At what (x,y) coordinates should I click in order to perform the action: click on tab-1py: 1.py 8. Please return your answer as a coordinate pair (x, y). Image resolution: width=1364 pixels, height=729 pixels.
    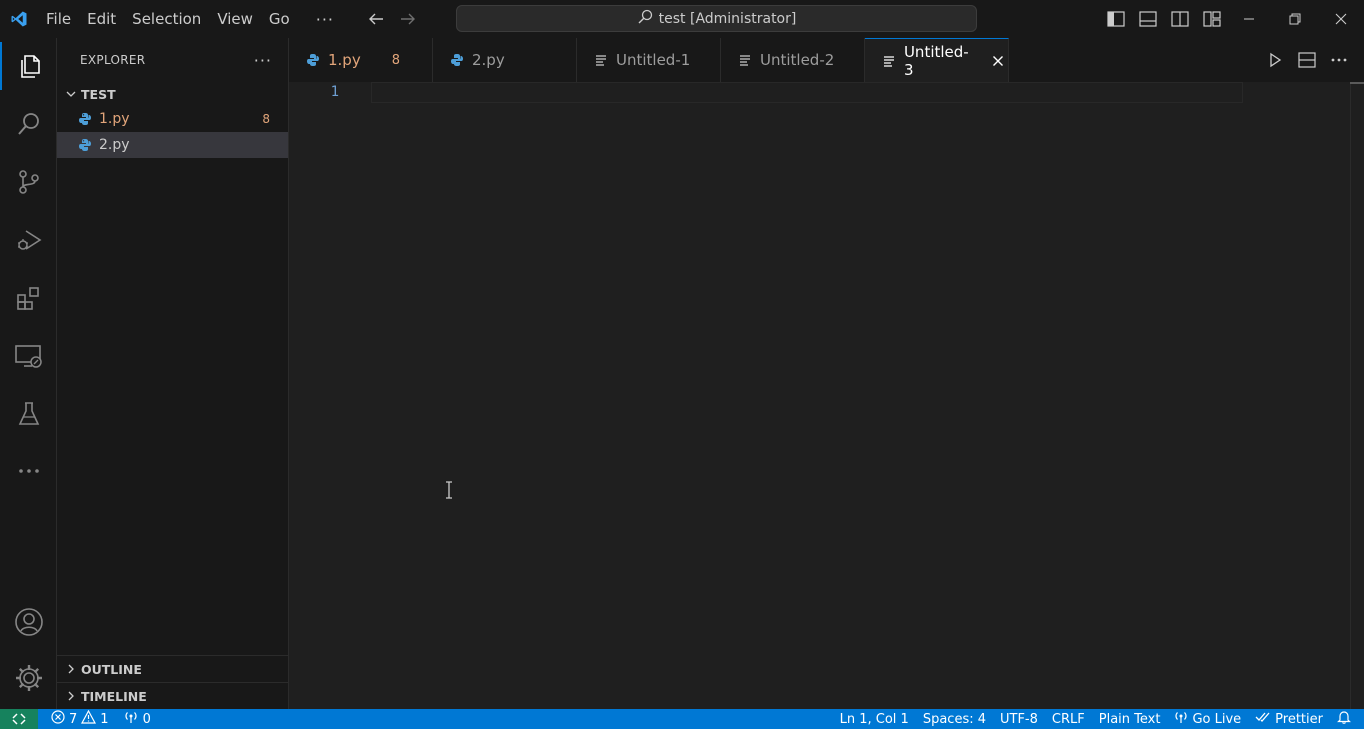
    Looking at the image, I should click on (361, 60).